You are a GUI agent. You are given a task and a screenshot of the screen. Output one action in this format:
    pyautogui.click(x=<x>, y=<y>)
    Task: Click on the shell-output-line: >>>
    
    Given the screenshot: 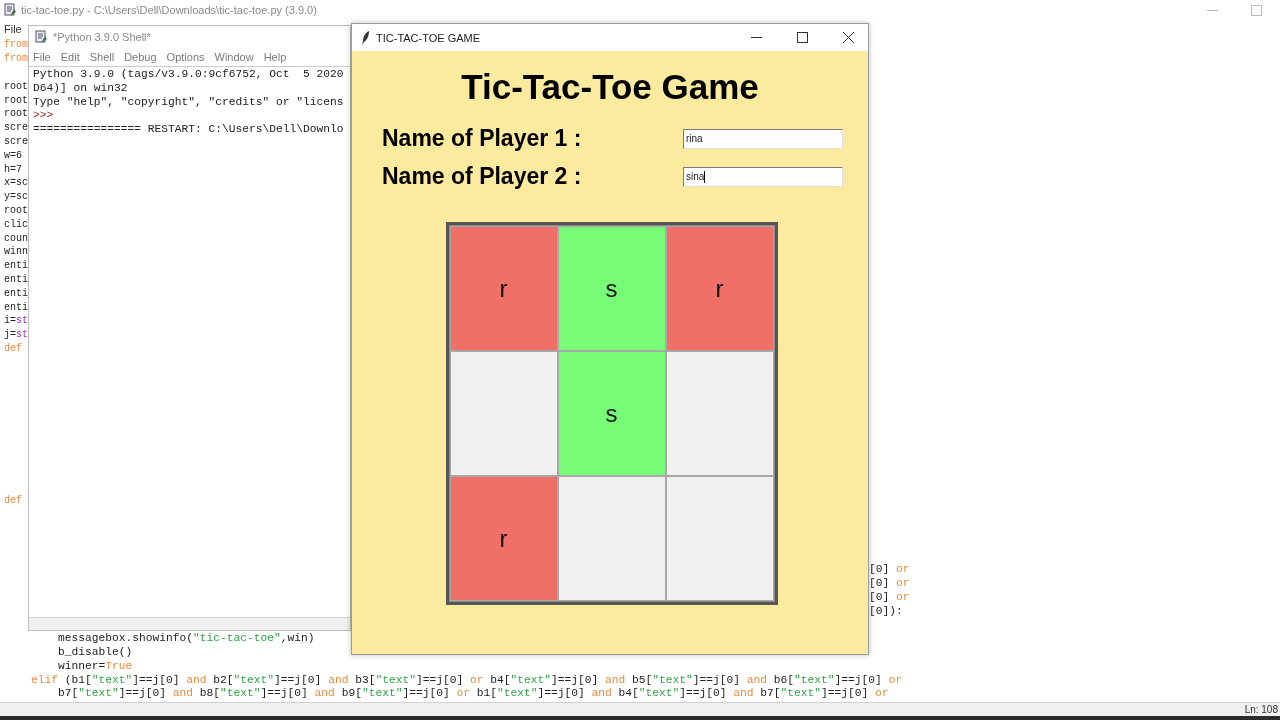 What is the action you would take?
    pyautogui.click(x=43, y=116)
    